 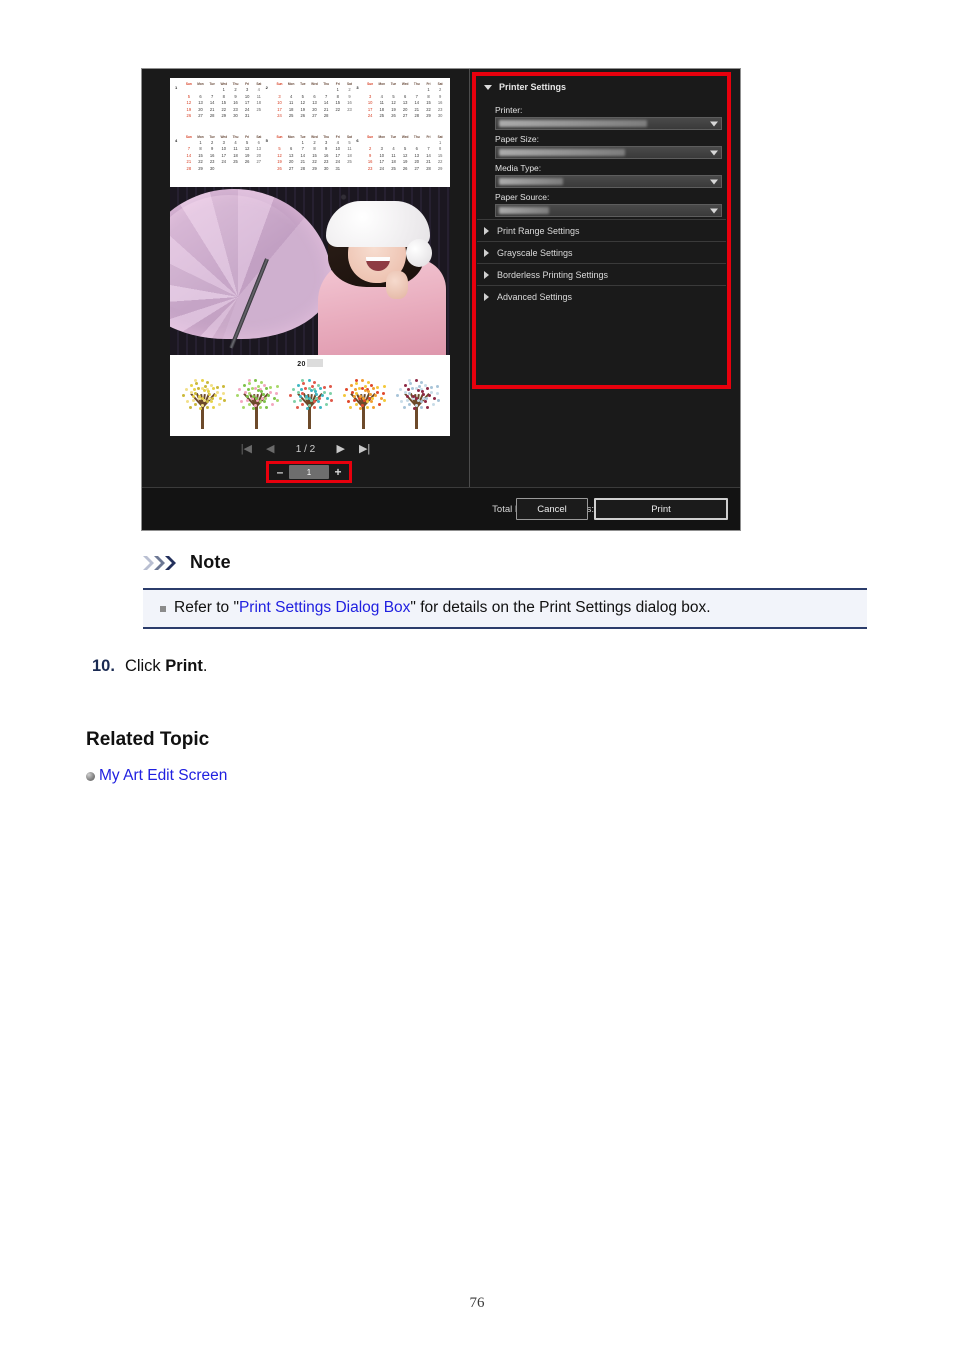 What do you see at coordinates (235, 89) in the screenshot?
I see `calendar-day: 2` at bounding box center [235, 89].